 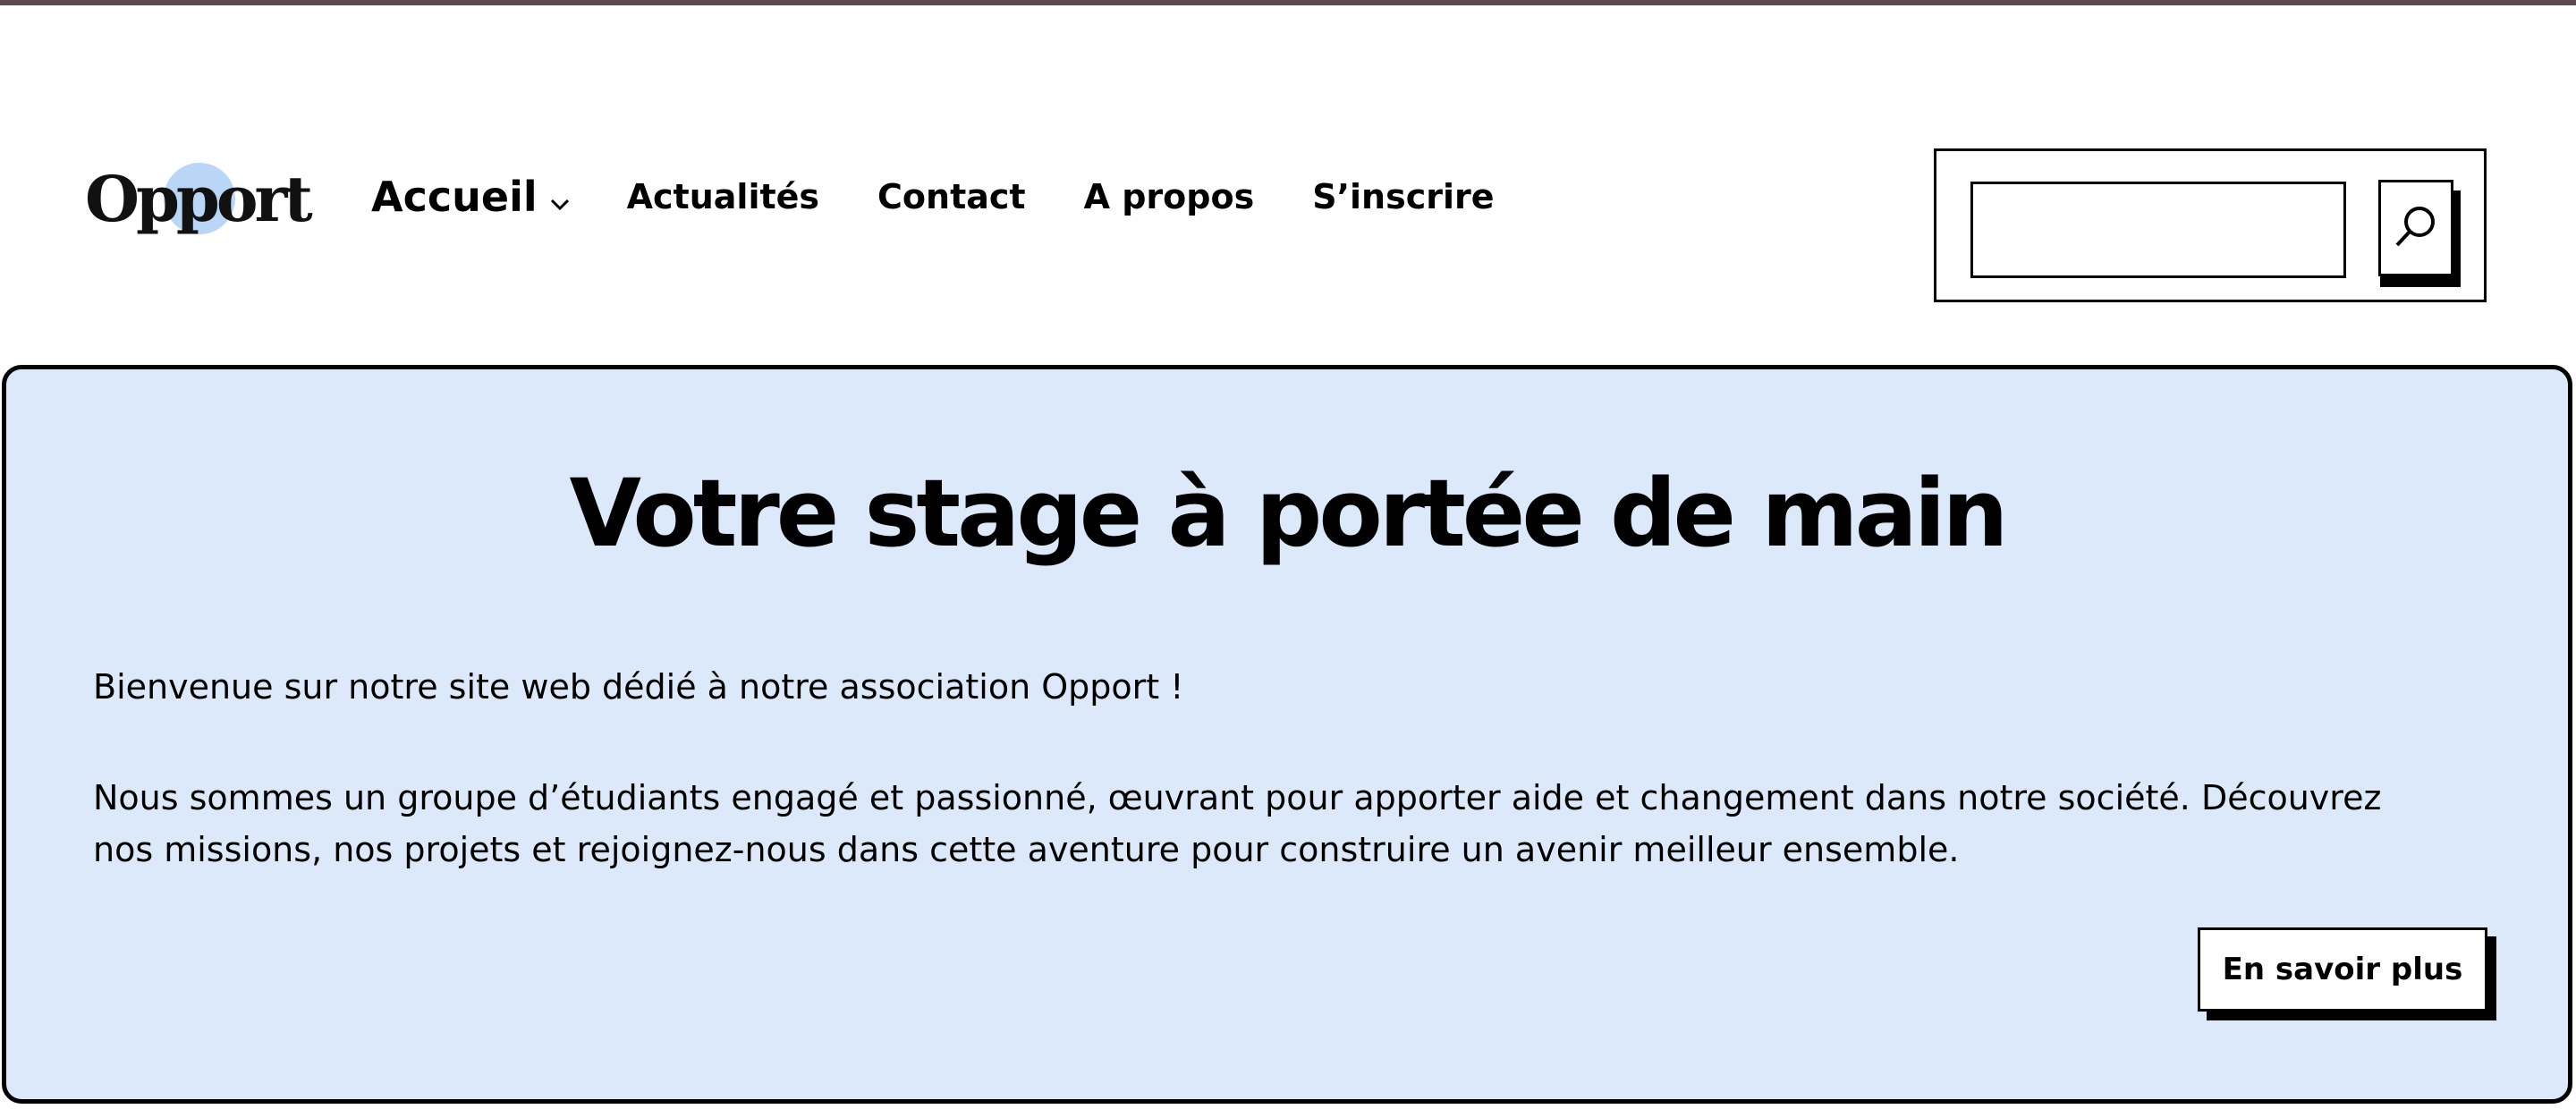 I want to click on nav-item-accueil: Accueil, so click(x=470, y=197).